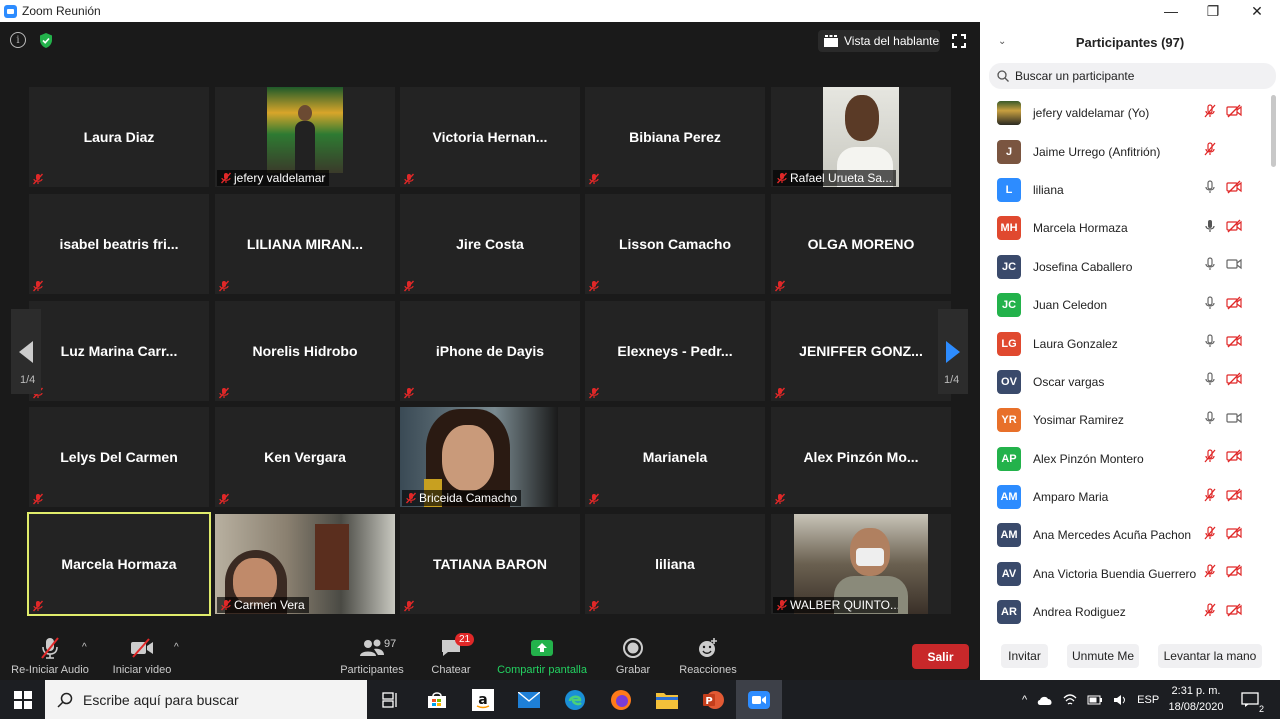 The image size is (1280, 719). I want to click on maximize-button: ❐, so click(1213, 11).